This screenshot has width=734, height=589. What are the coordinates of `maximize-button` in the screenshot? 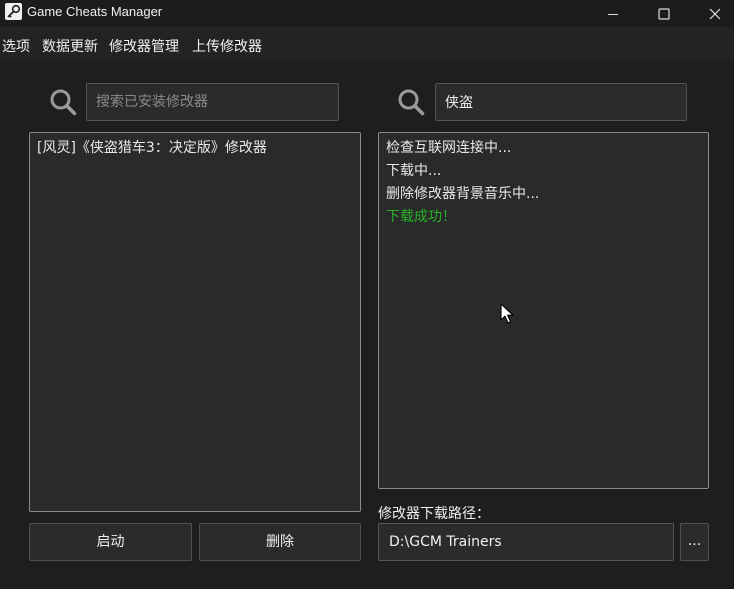 It's located at (664, 13).